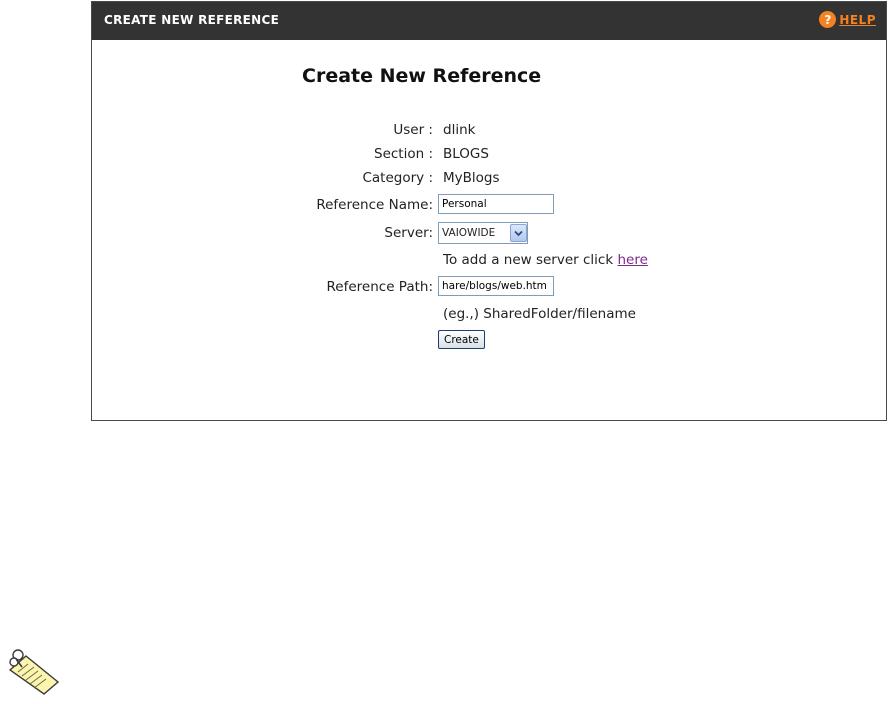  What do you see at coordinates (379, 287) in the screenshot?
I see `reference-path-label: Reference Path:` at bounding box center [379, 287].